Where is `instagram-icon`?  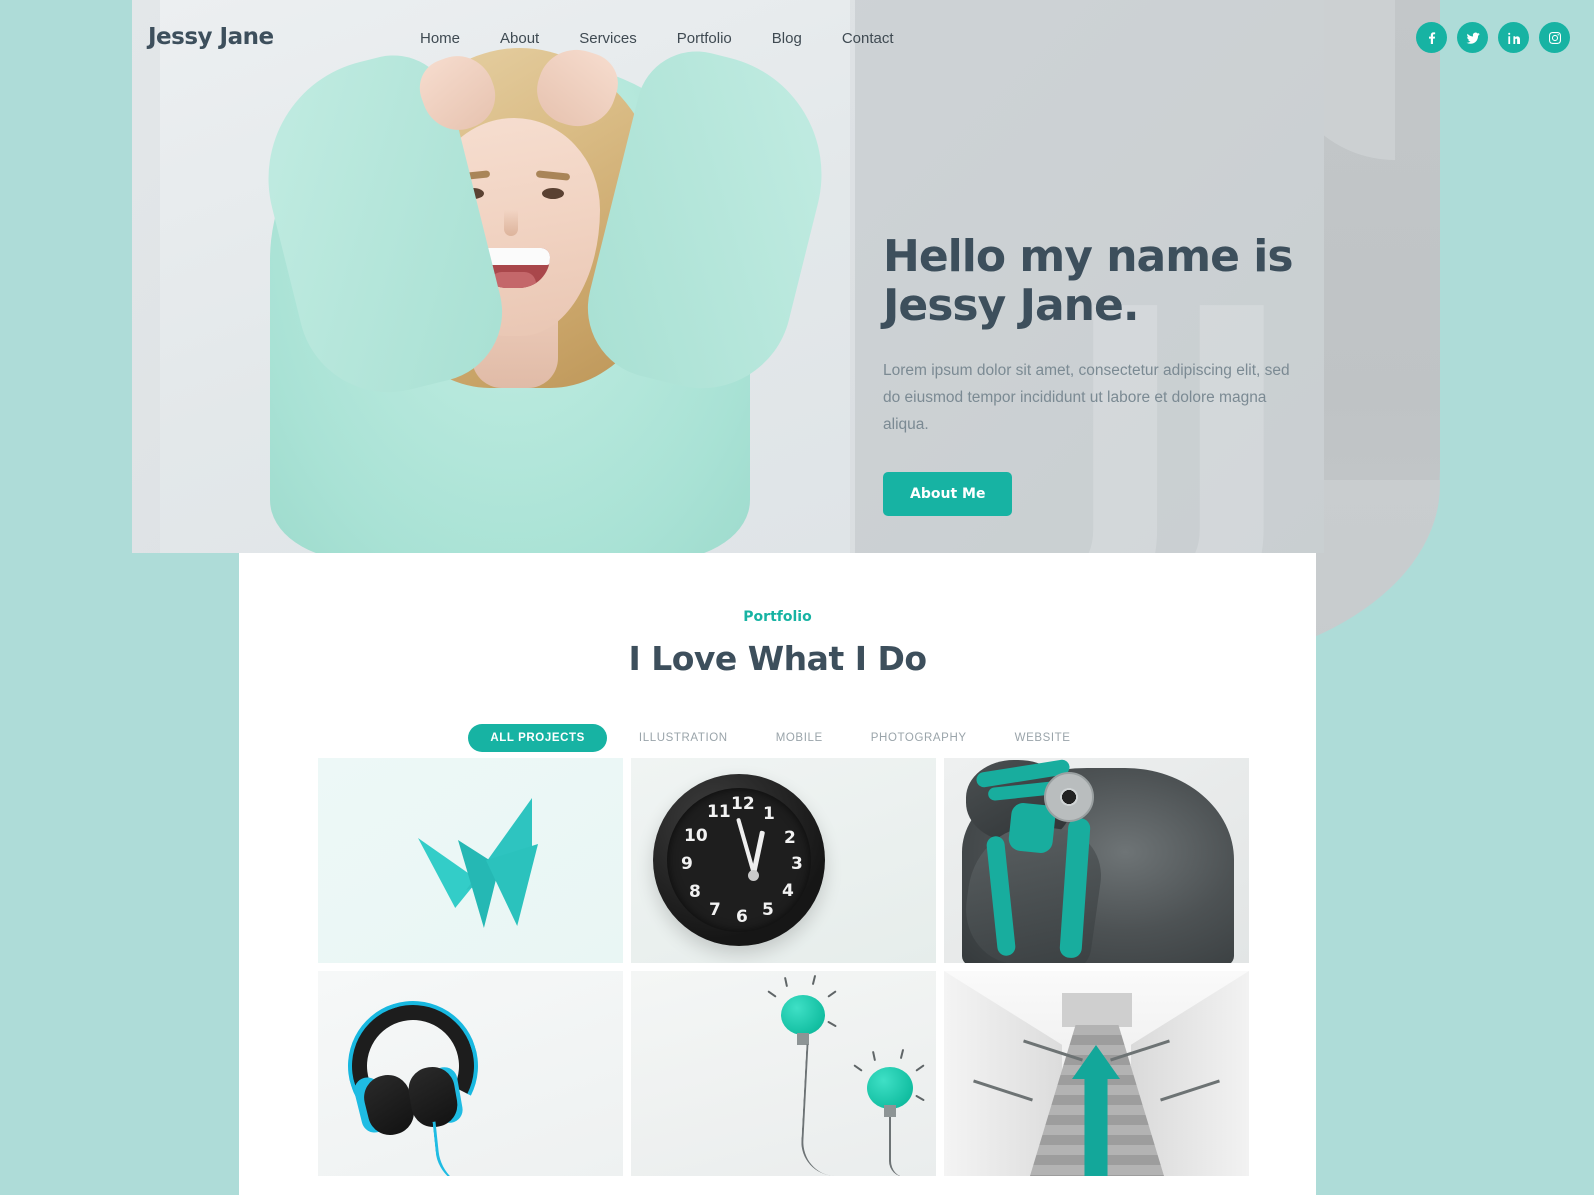 instagram-icon is located at coordinates (1554, 37).